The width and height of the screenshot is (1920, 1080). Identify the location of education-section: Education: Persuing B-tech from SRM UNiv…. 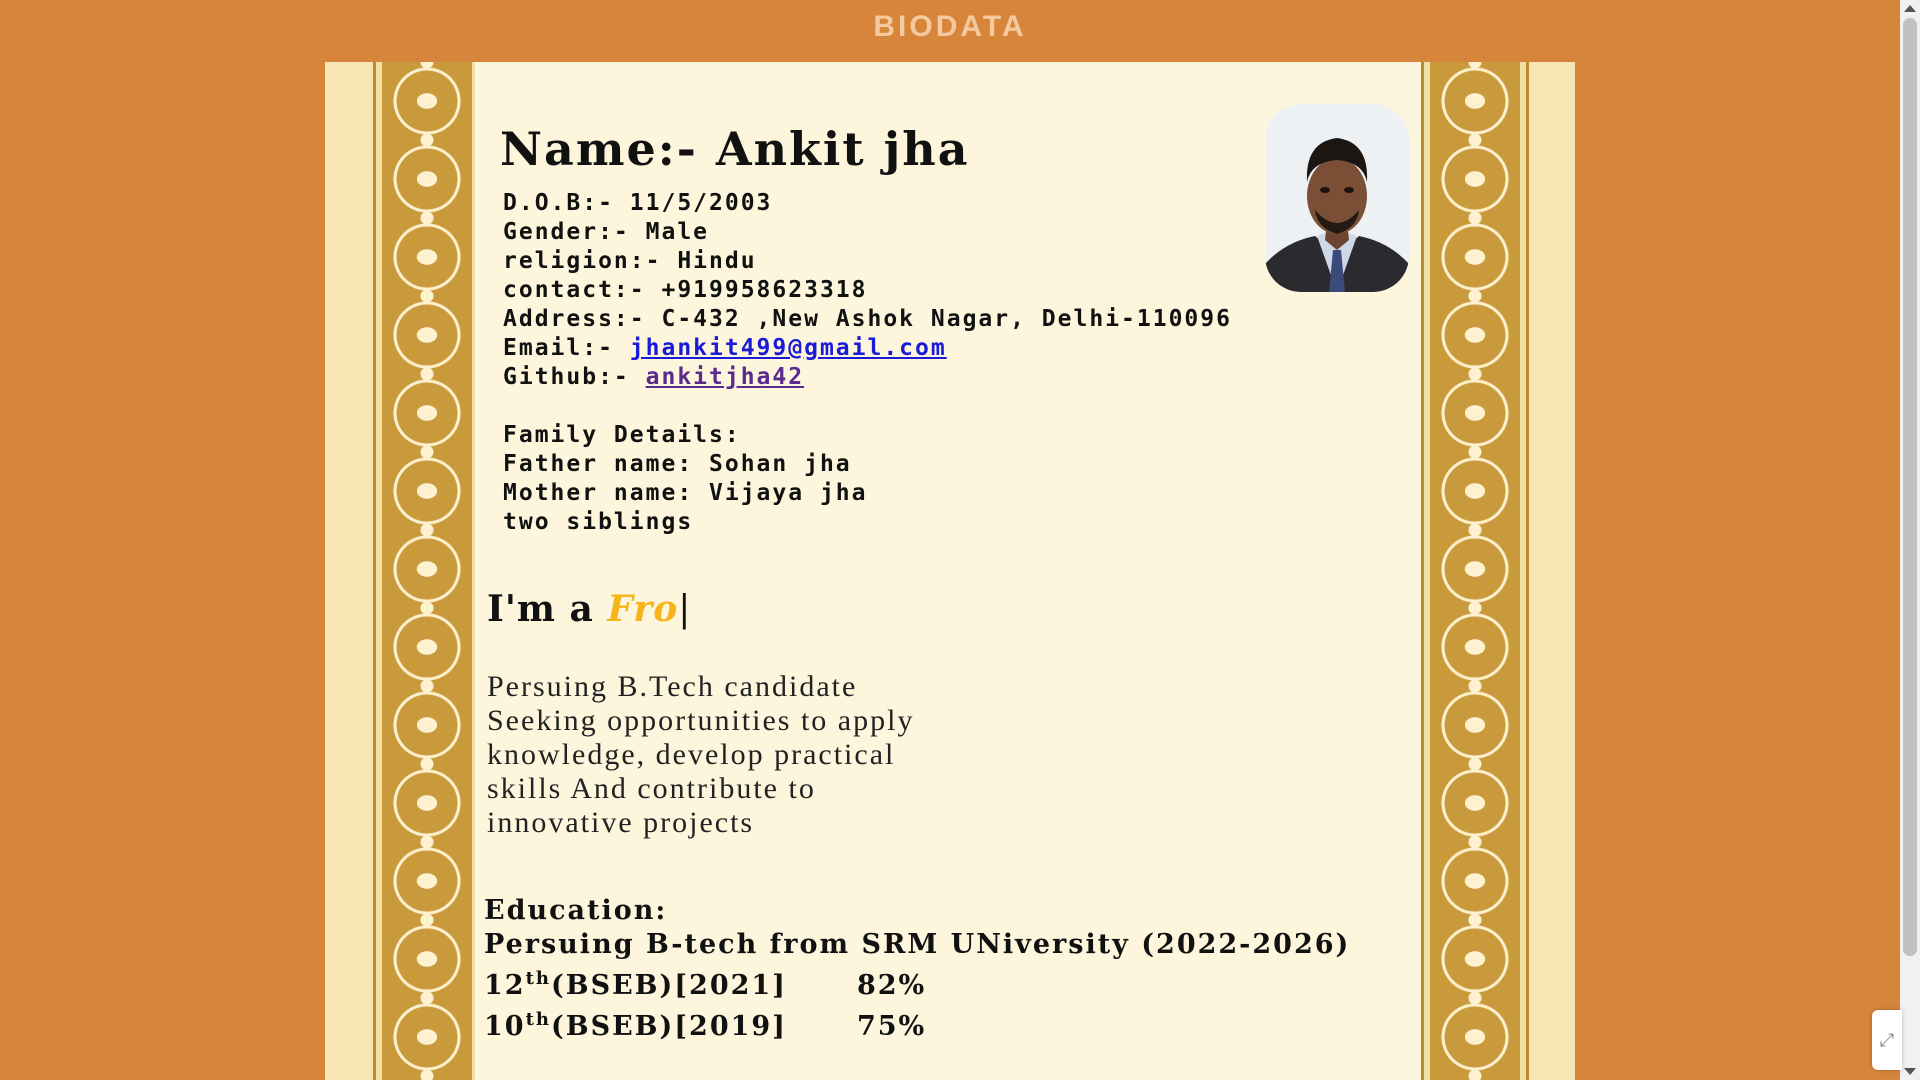
(917, 969).